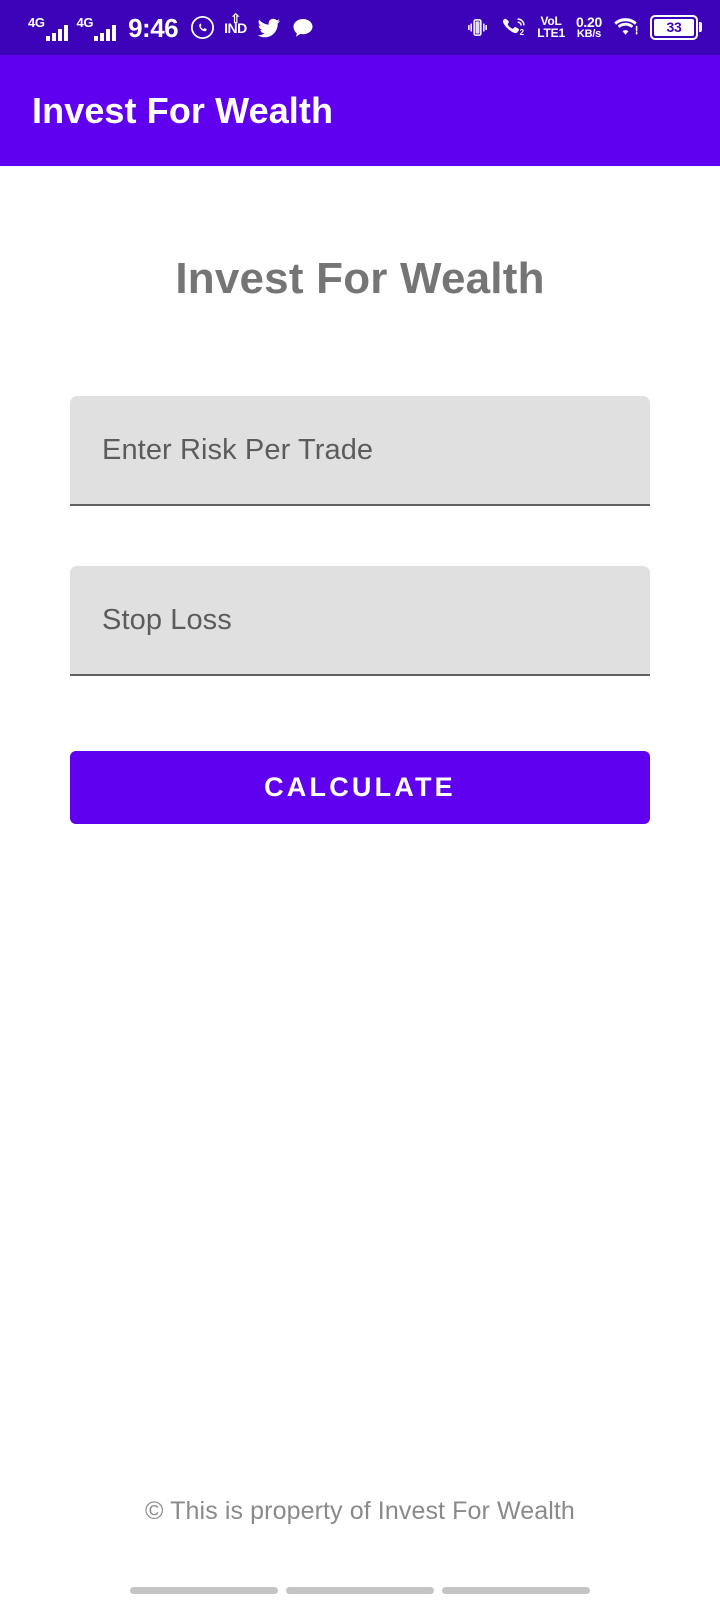 Image resolution: width=720 pixels, height=1600 pixels. Describe the element at coordinates (477, 27) in the screenshot. I see `vibrate-icon` at that location.